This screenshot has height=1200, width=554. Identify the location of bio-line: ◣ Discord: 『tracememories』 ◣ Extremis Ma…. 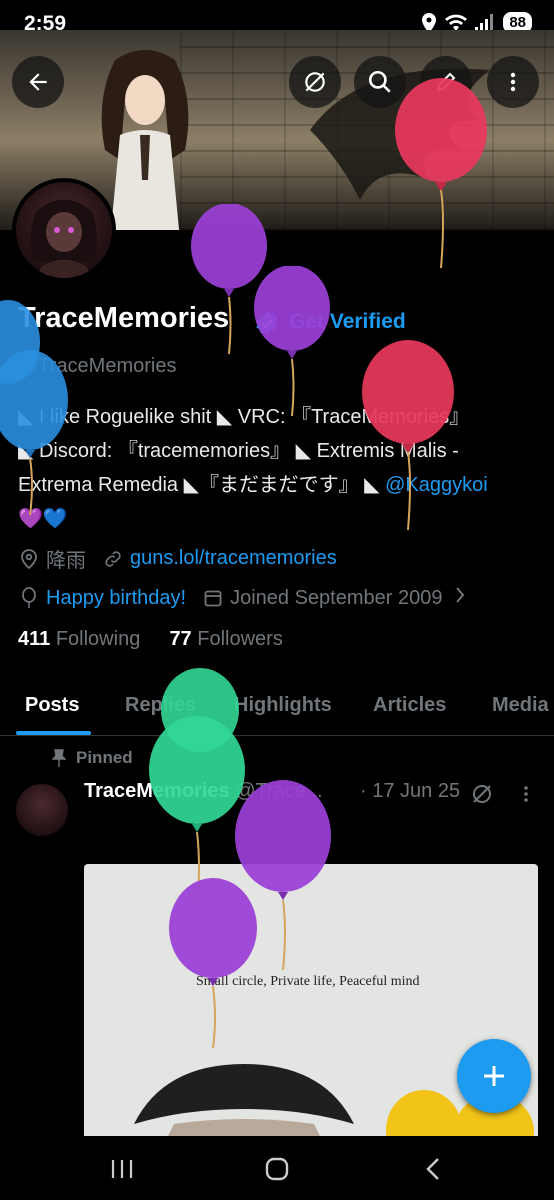
(238, 451).